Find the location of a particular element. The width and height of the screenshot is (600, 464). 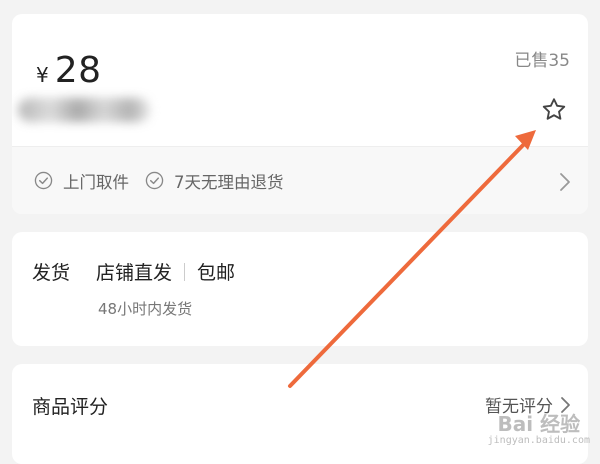

review-title: 商品评分 is located at coordinates (70, 407).